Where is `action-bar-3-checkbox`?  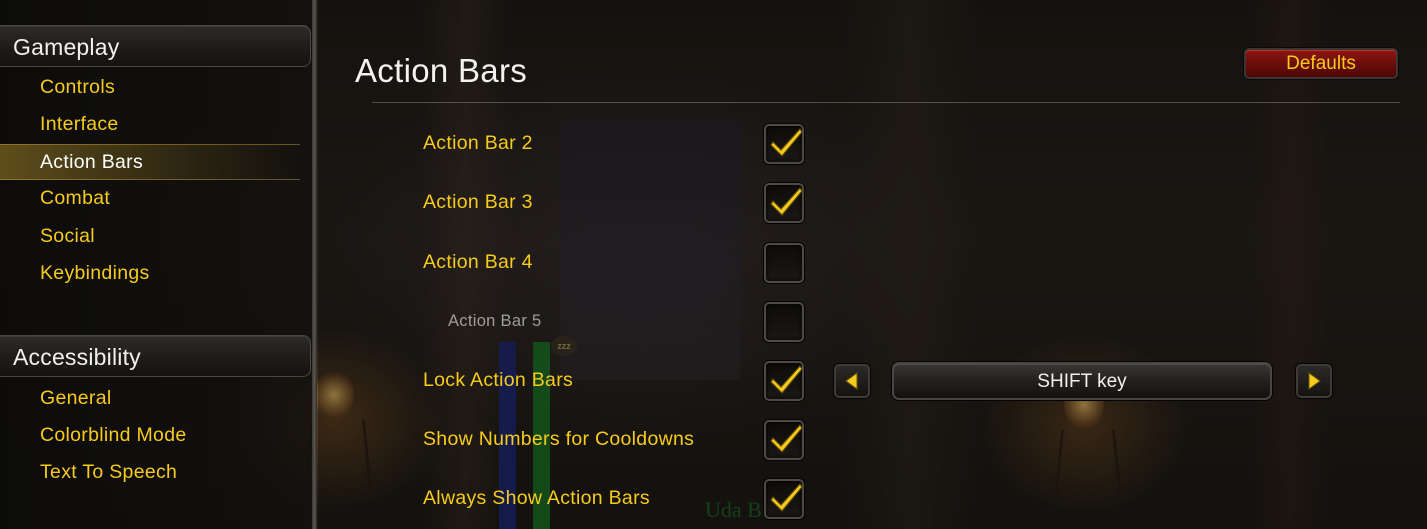
action-bar-3-checkbox is located at coordinates (784, 203).